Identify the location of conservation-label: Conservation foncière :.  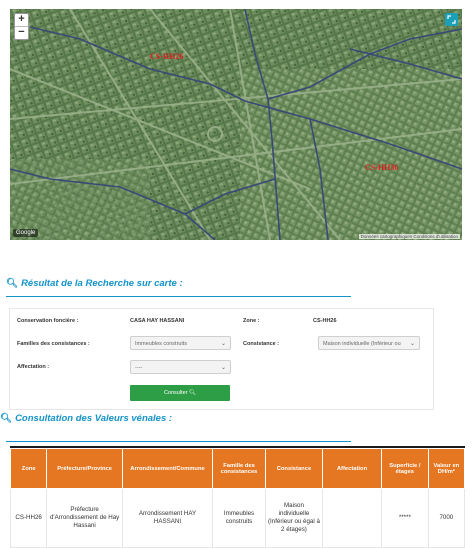
(48, 321).